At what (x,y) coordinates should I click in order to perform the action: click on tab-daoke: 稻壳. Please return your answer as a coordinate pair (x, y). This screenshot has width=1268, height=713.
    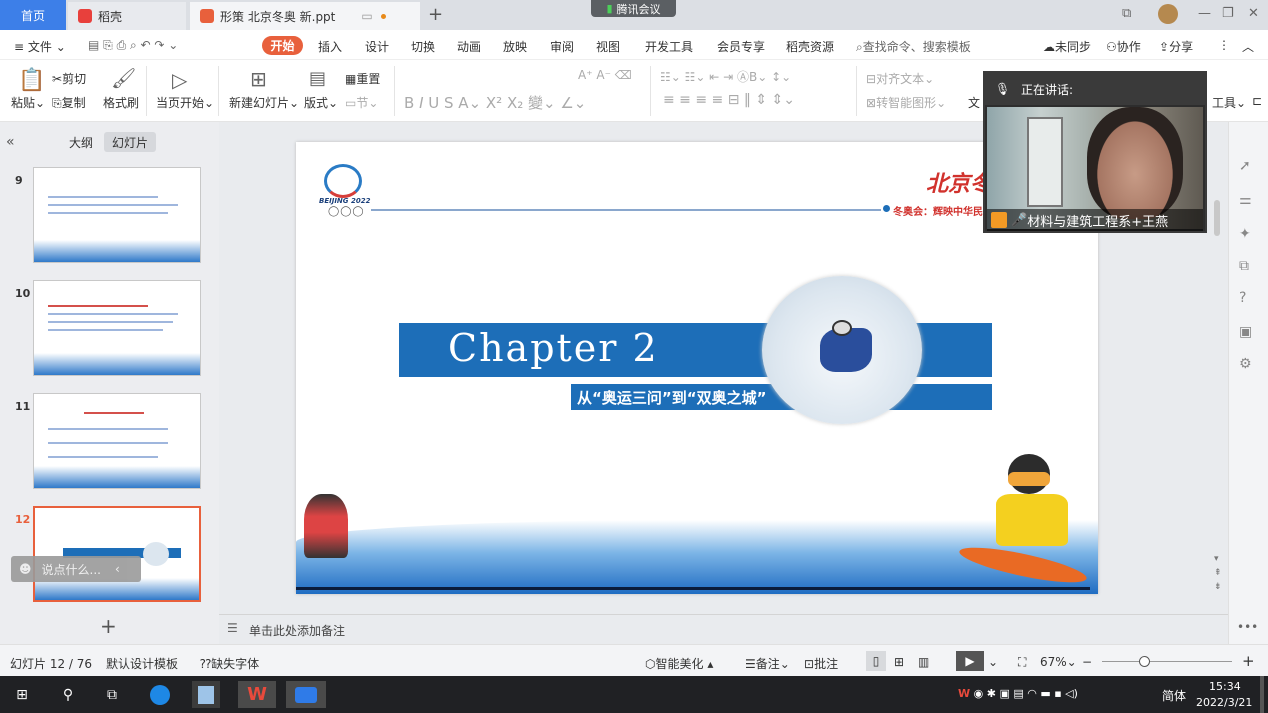
    Looking at the image, I should click on (127, 16).